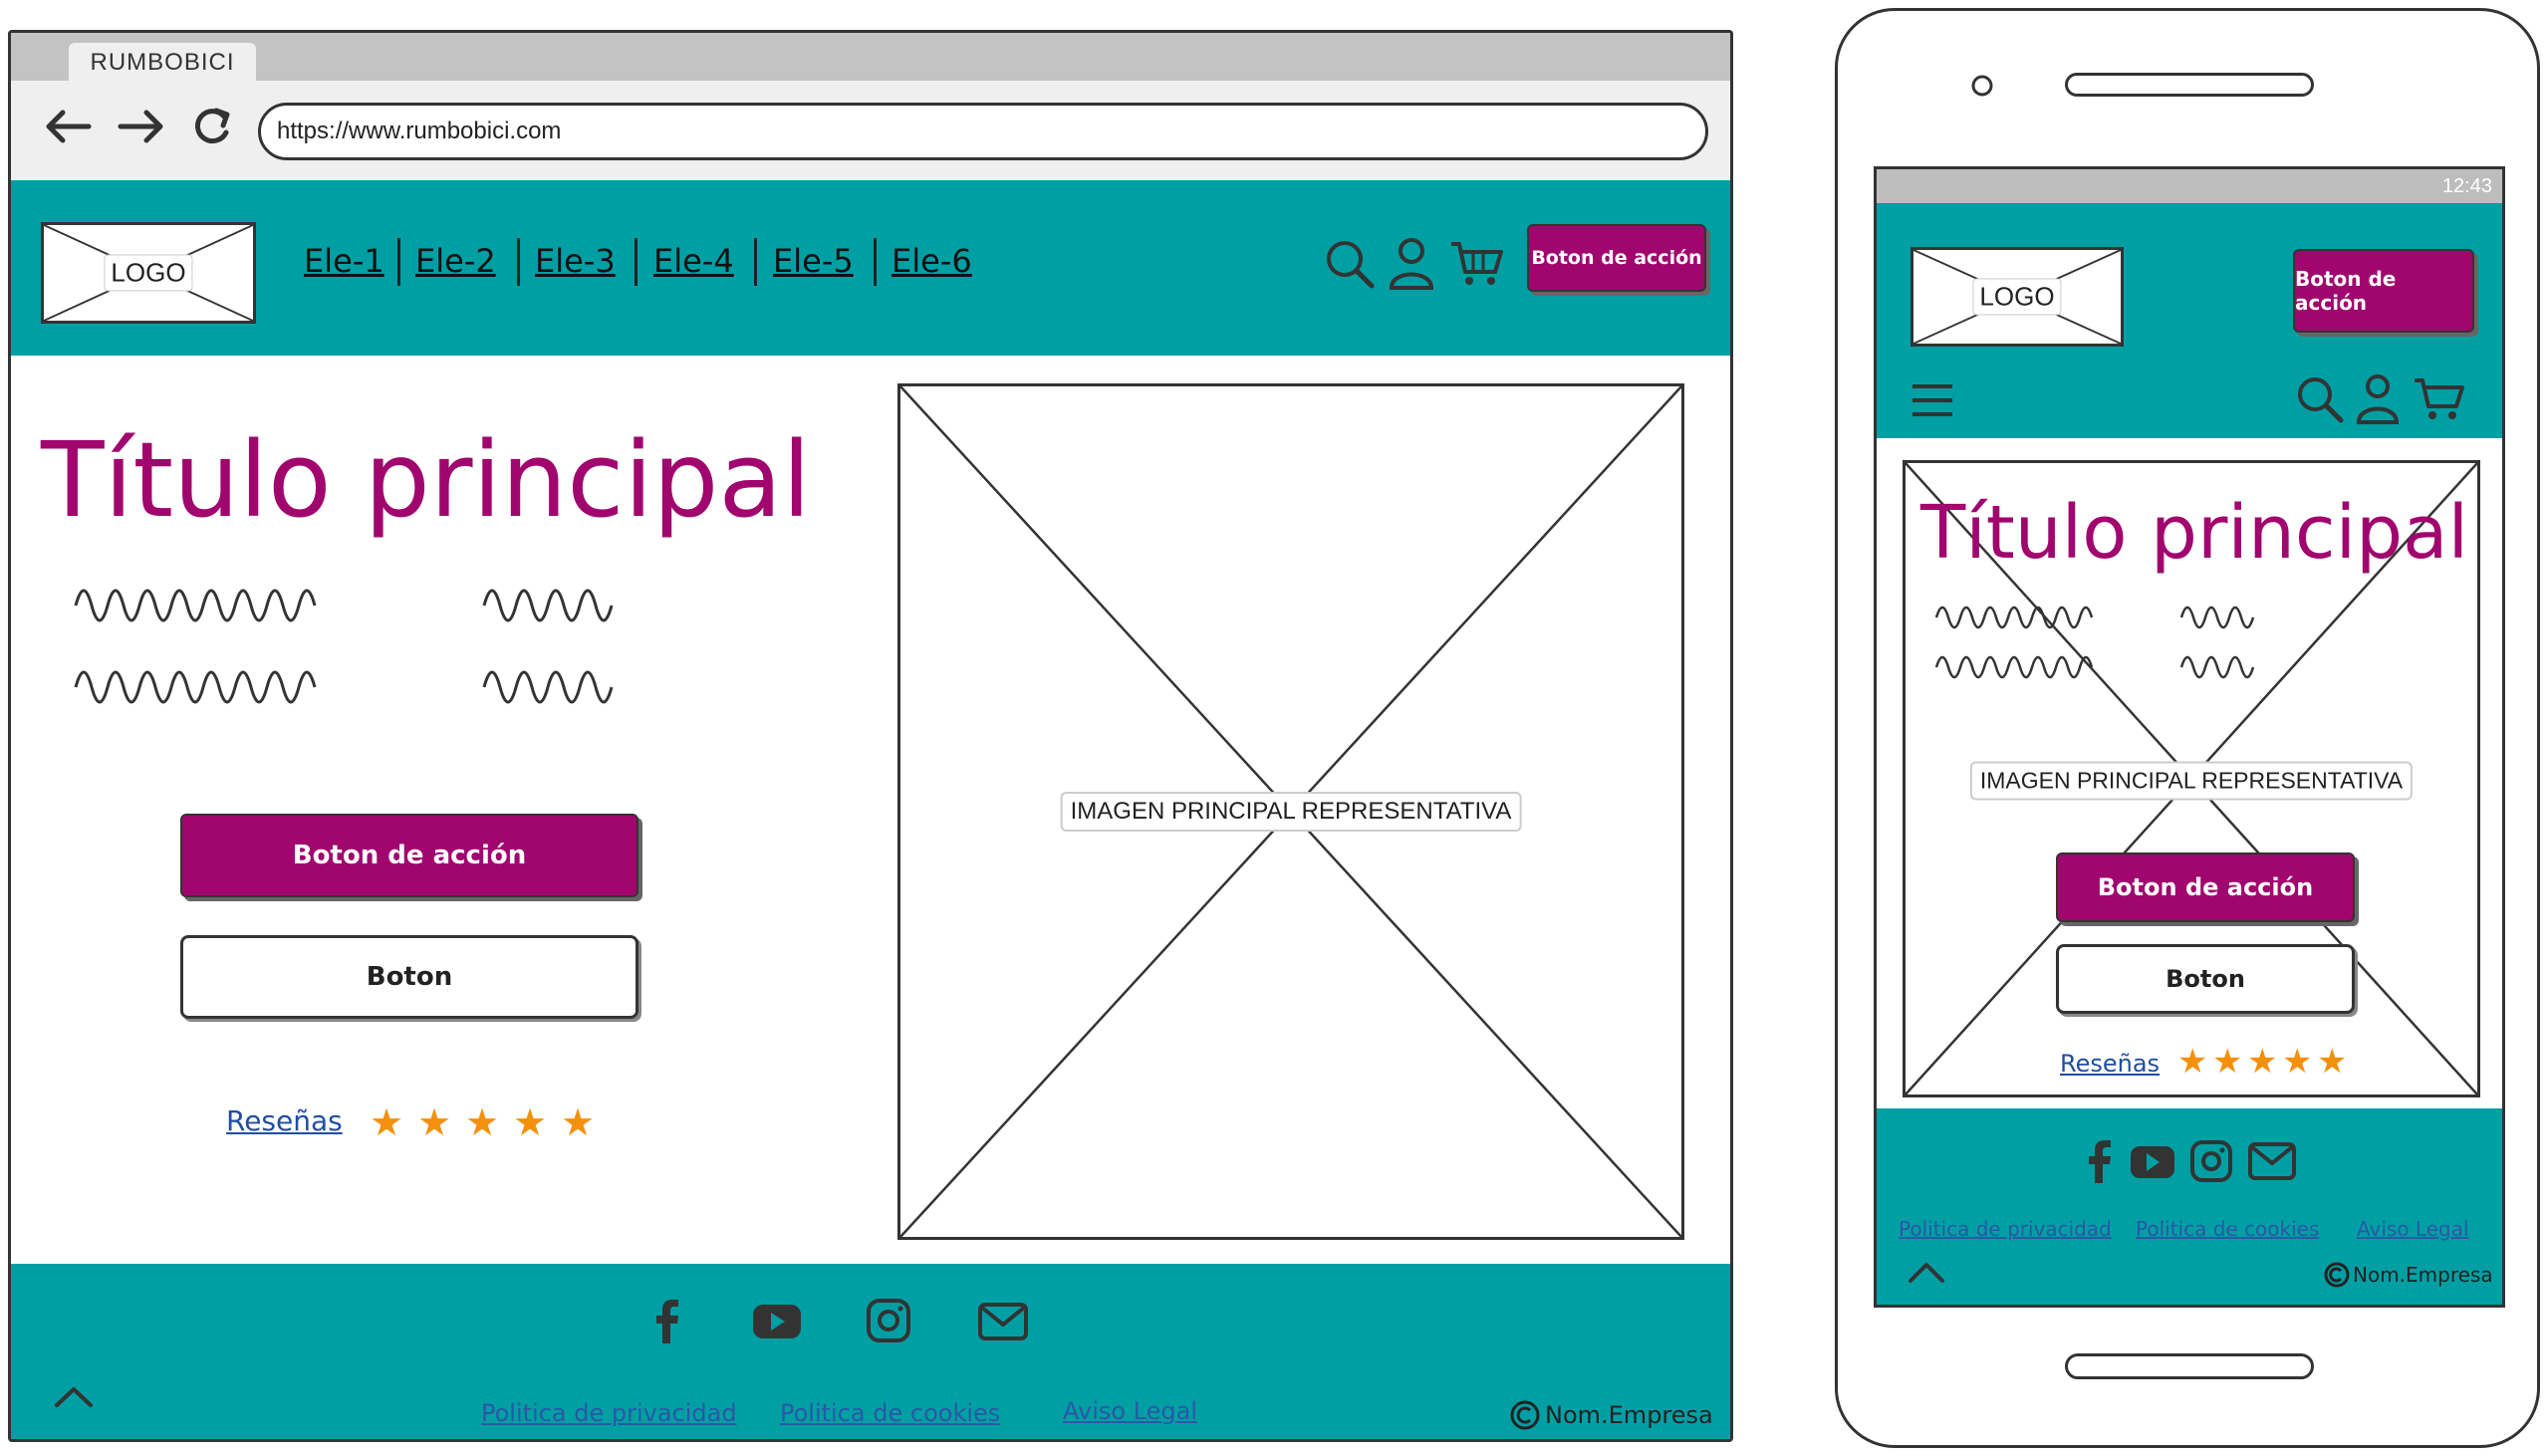 The height and width of the screenshot is (1456, 2548). I want to click on logo: LOGO, so click(148, 273).